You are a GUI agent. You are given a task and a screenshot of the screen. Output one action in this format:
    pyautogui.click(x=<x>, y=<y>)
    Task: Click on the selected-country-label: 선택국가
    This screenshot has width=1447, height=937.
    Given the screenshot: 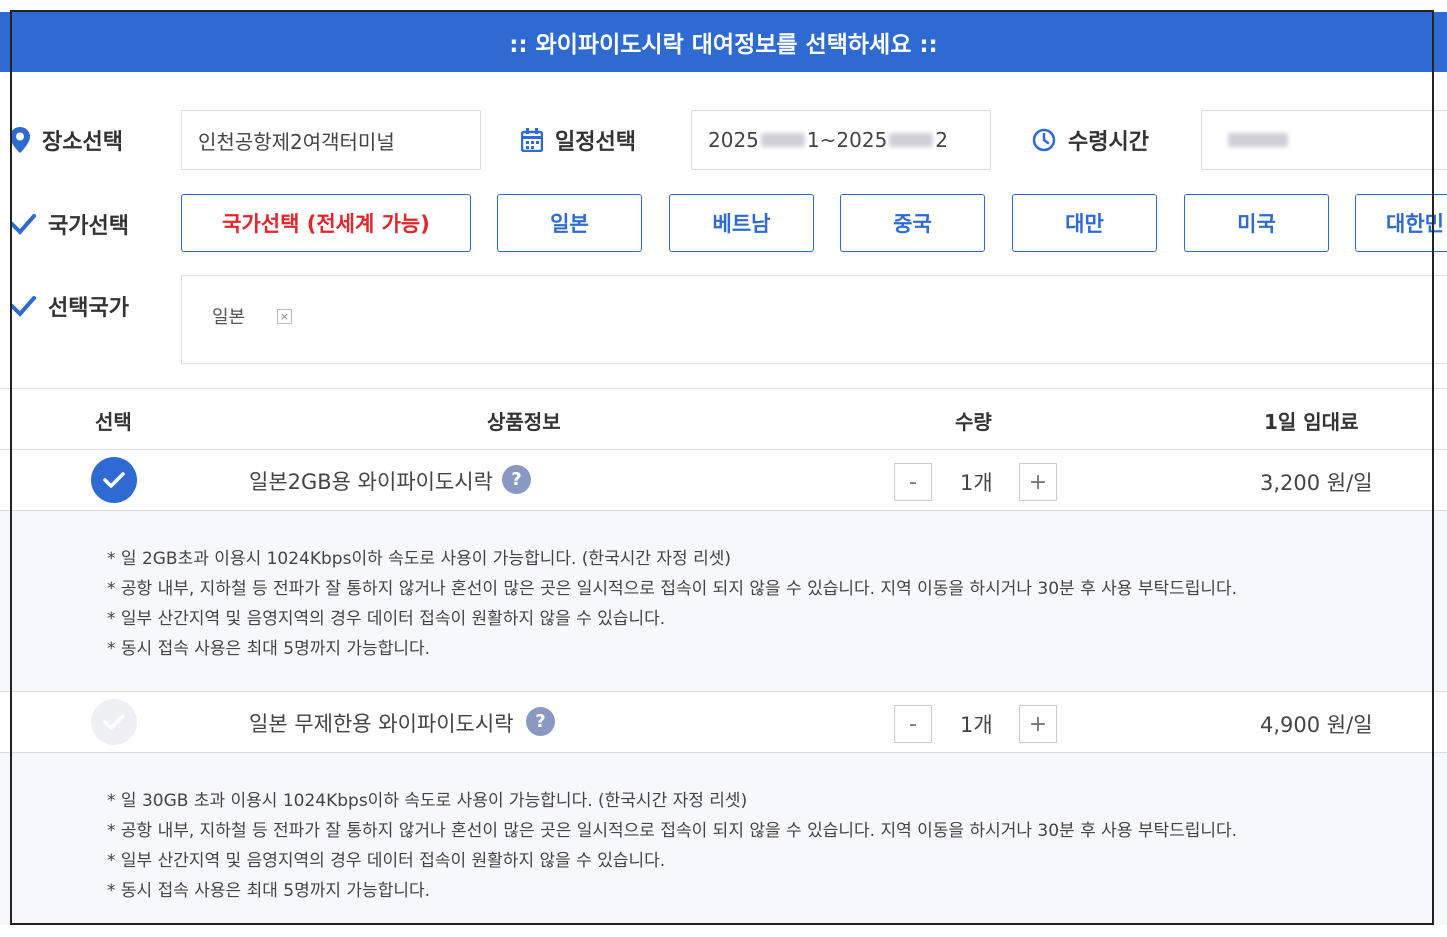 What is the action you would take?
    pyautogui.click(x=69, y=306)
    